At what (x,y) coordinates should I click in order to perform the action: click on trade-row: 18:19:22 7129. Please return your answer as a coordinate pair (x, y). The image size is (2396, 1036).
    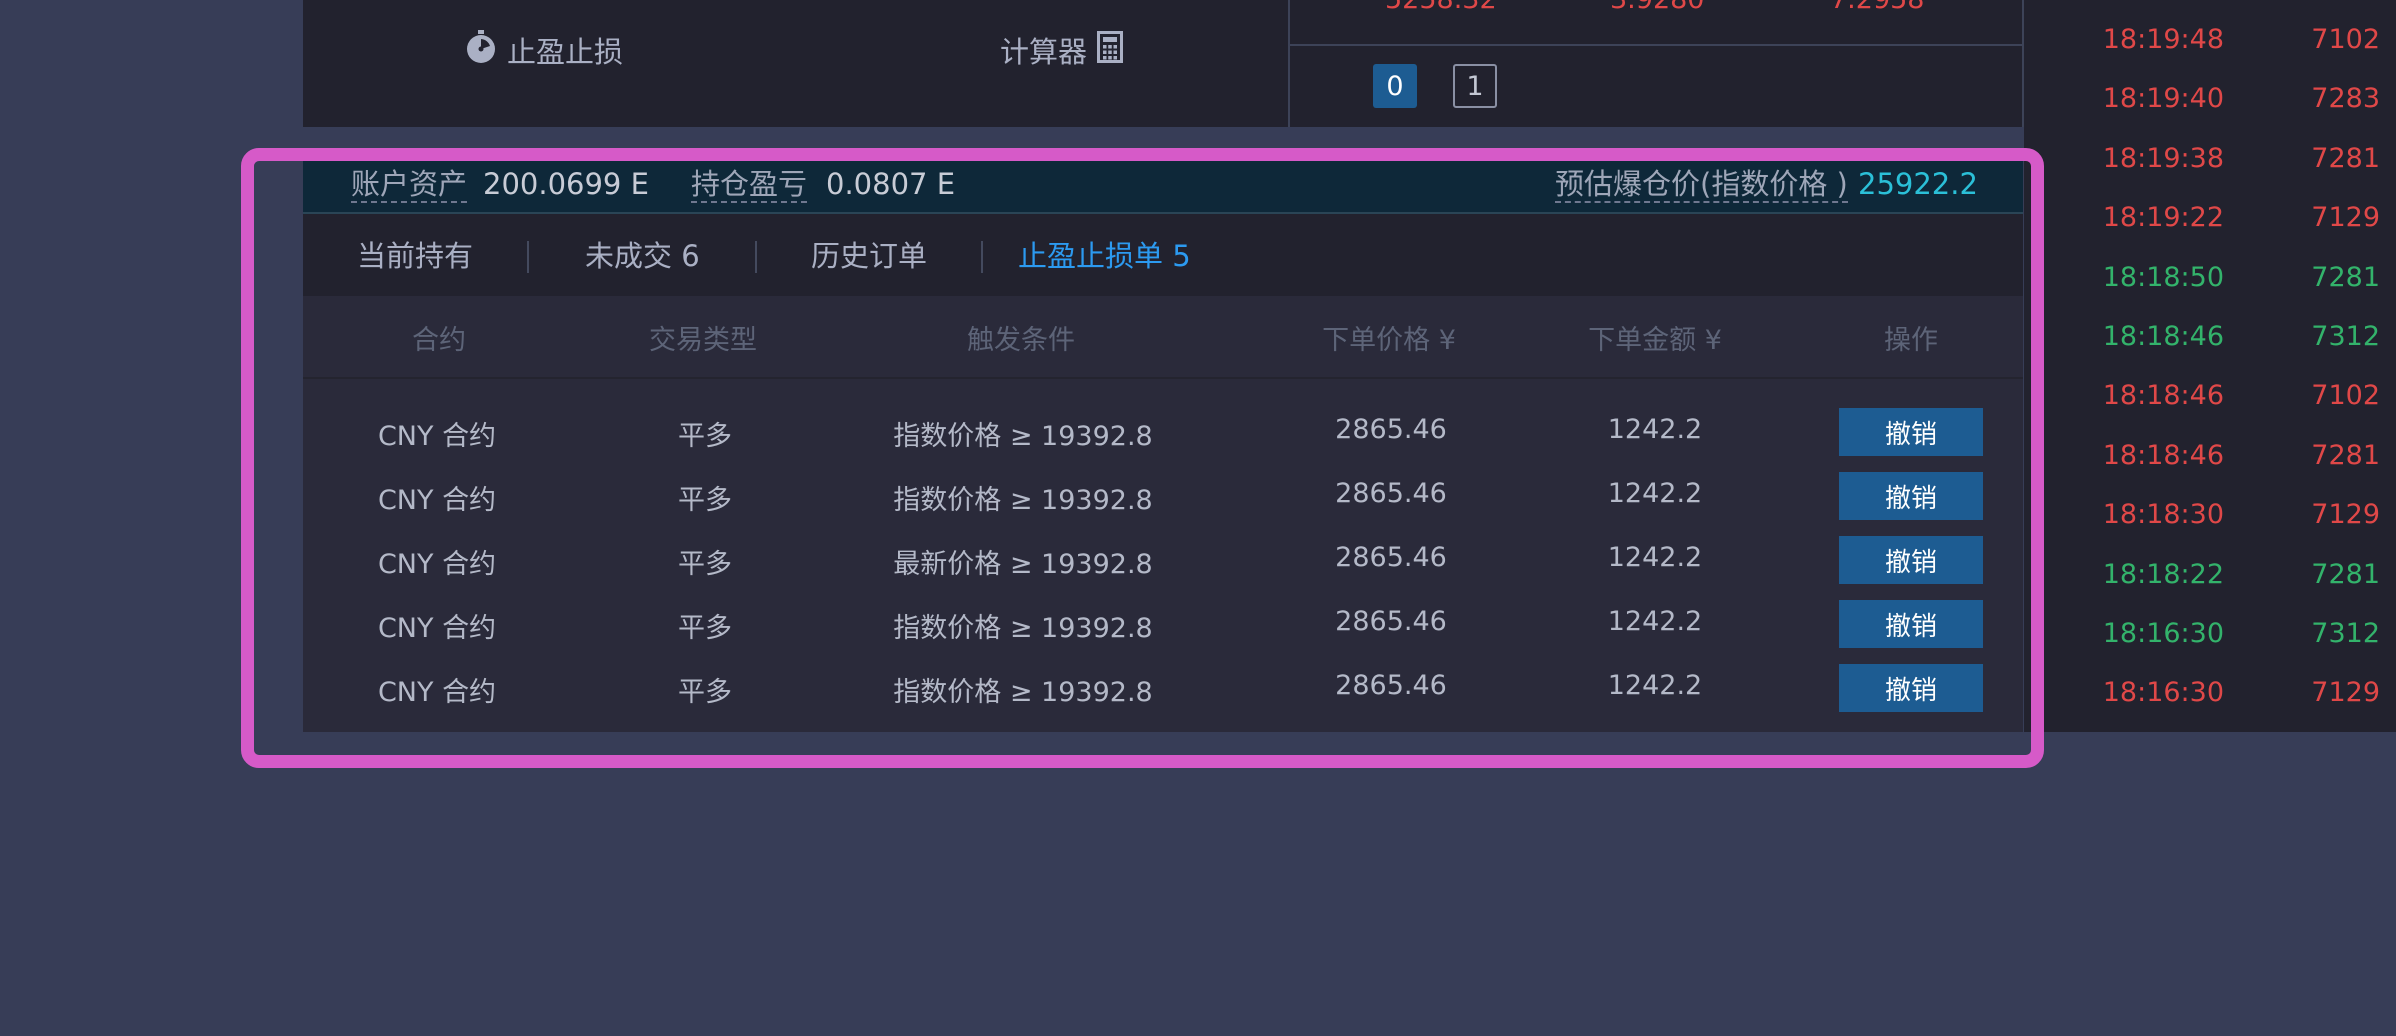
    Looking at the image, I should click on (2210, 222).